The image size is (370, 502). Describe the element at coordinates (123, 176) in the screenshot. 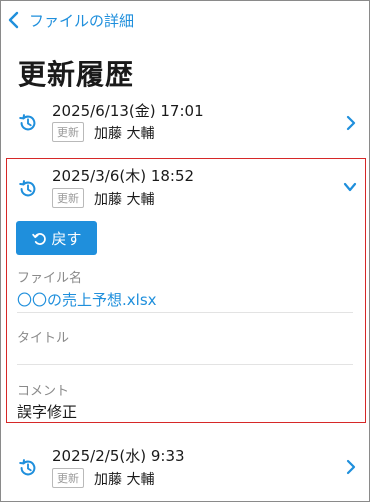

I see `history-date: 2025/3/6(木) 18:52` at that location.